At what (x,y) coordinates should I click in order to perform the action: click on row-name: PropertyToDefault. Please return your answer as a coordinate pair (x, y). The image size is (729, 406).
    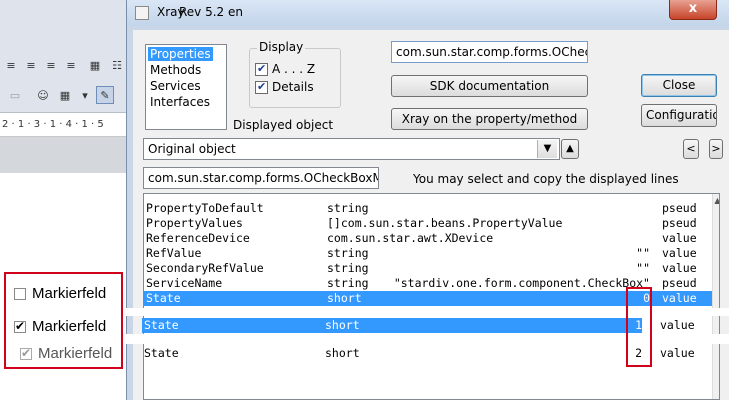
    Looking at the image, I should click on (205, 208).